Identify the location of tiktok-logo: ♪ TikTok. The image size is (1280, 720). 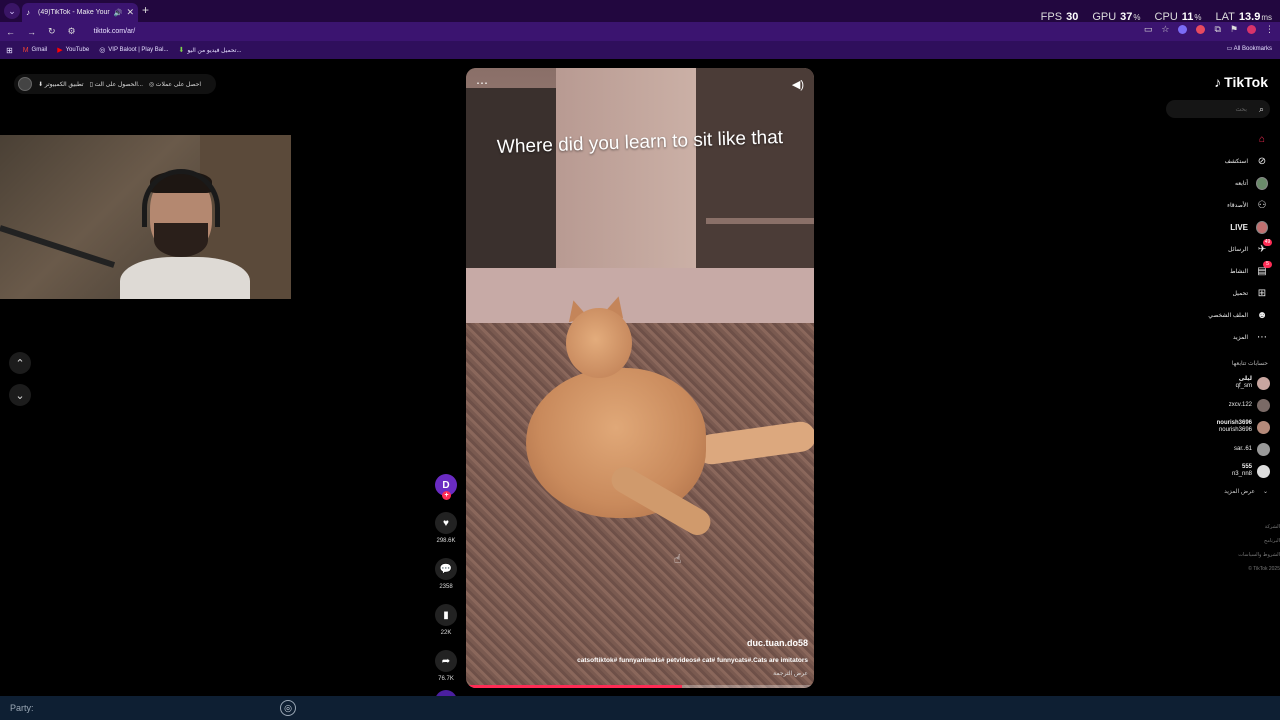
(1241, 82).